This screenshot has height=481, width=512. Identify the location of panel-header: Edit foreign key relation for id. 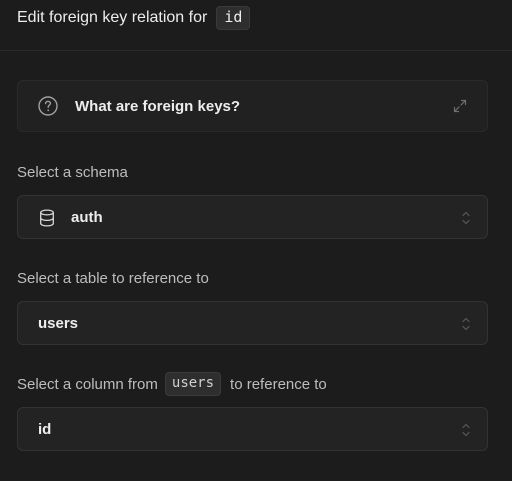
(256, 25).